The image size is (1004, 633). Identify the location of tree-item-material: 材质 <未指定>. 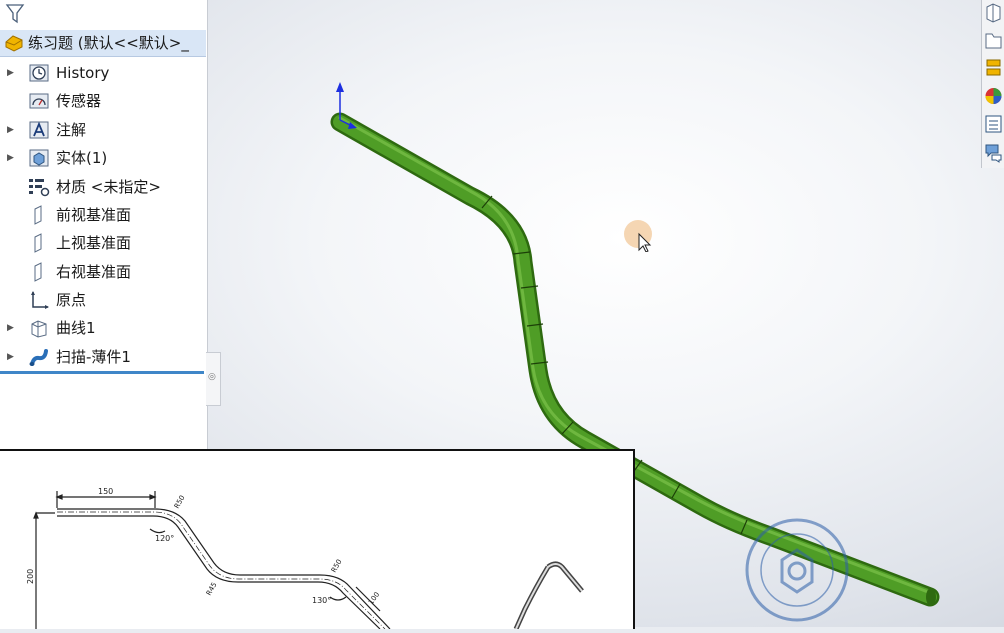
(103, 187).